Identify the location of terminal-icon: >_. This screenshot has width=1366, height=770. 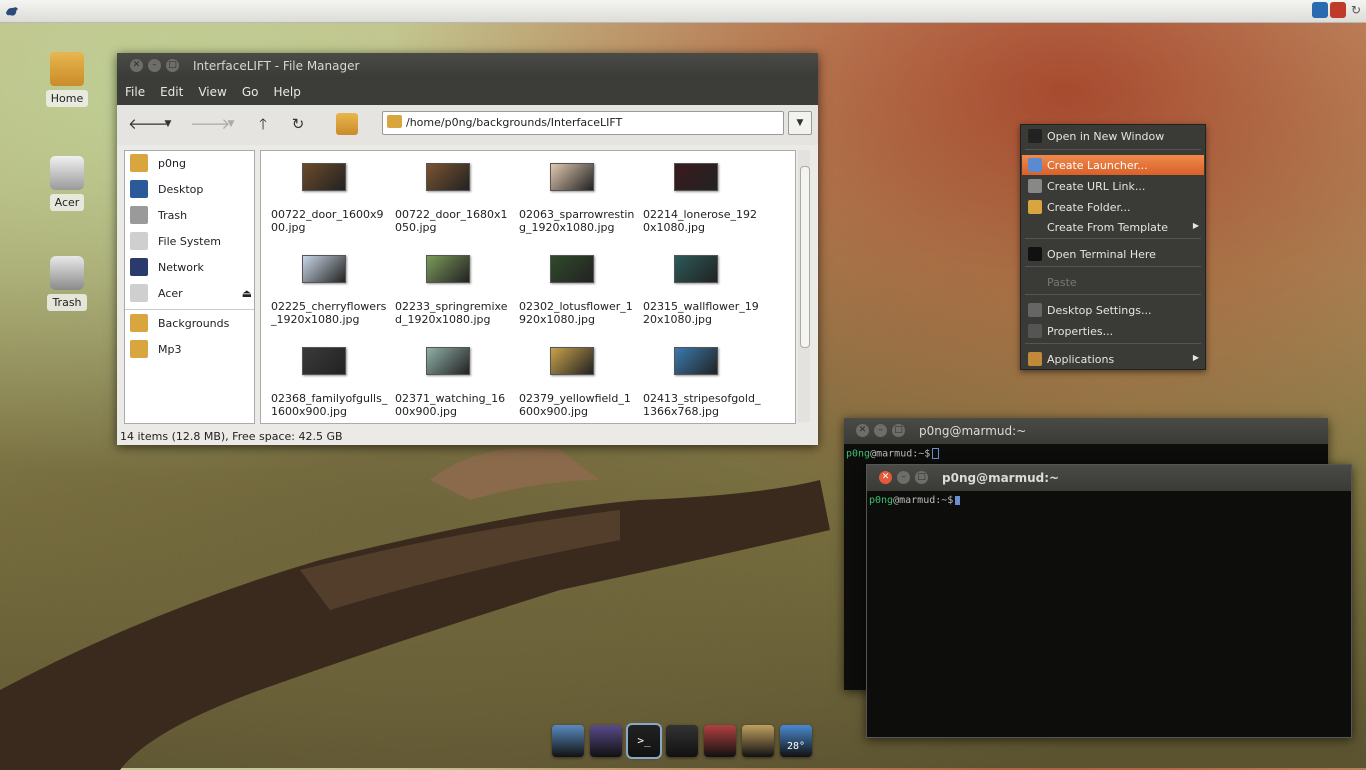
(644, 741).